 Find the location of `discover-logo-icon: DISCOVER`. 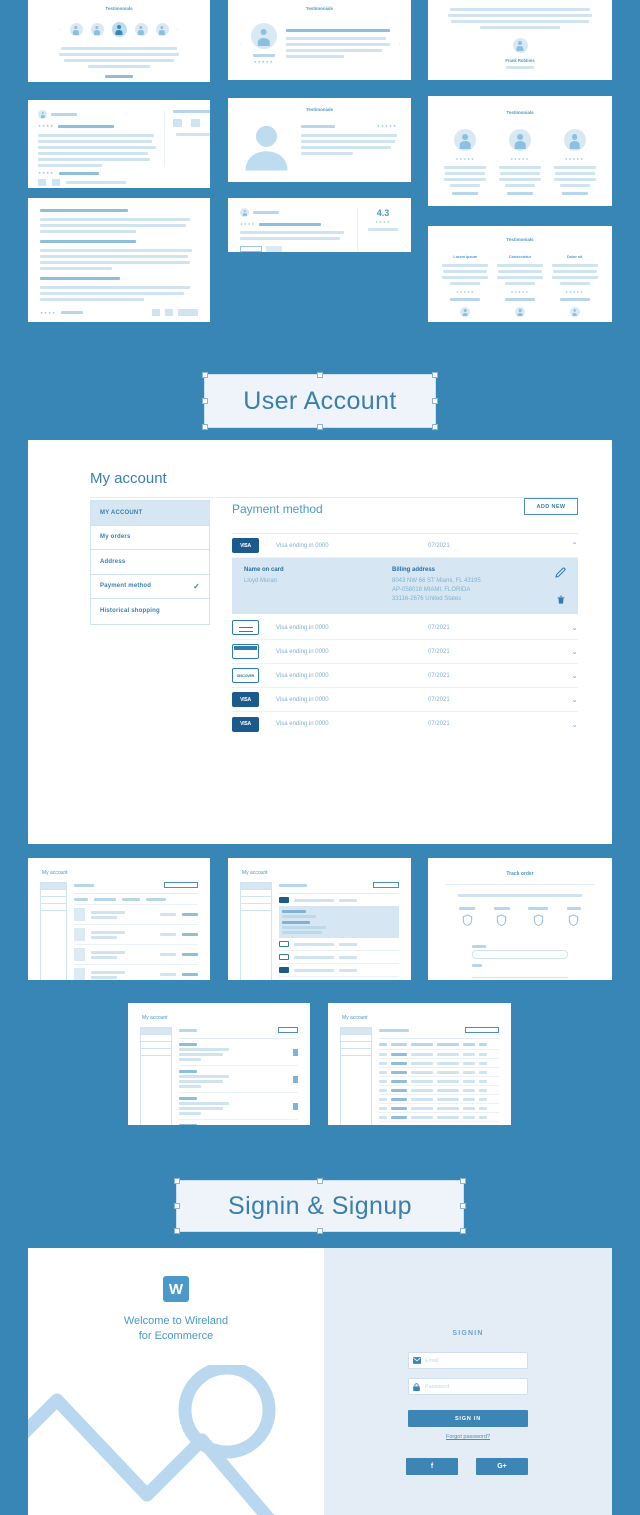

discover-logo-icon: DISCOVER is located at coordinates (245, 675).